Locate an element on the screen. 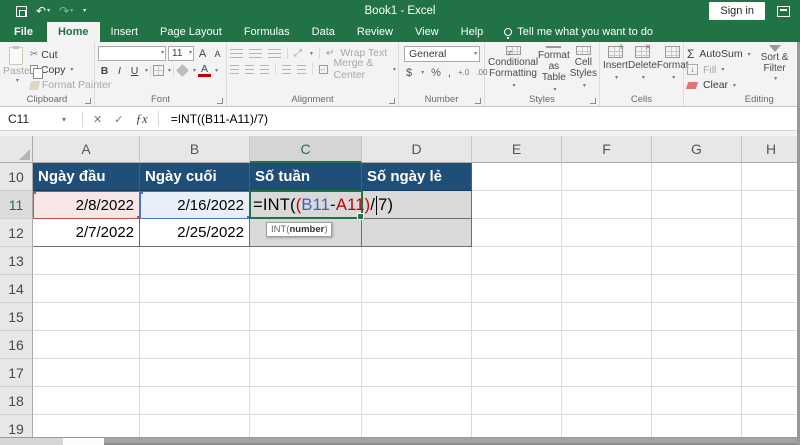 This screenshot has width=800, height=445. cell-b11: 2/16/2022 is located at coordinates (195, 205).